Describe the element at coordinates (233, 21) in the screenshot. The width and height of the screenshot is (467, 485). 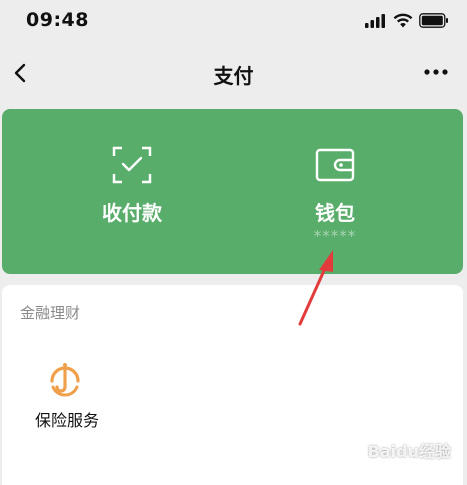
I see `status-bar: 09:48` at that location.